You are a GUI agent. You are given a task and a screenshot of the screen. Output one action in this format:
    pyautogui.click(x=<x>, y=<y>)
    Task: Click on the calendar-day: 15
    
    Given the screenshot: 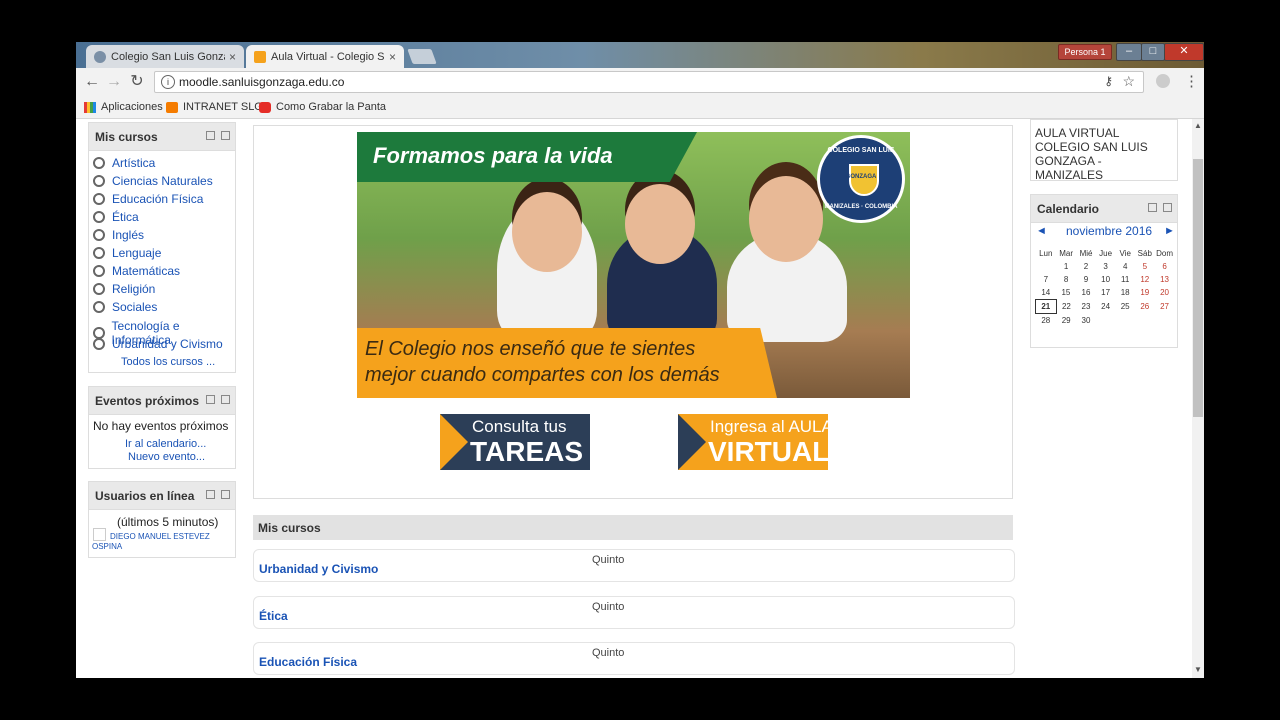 What is the action you would take?
    pyautogui.click(x=1066, y=293)
    